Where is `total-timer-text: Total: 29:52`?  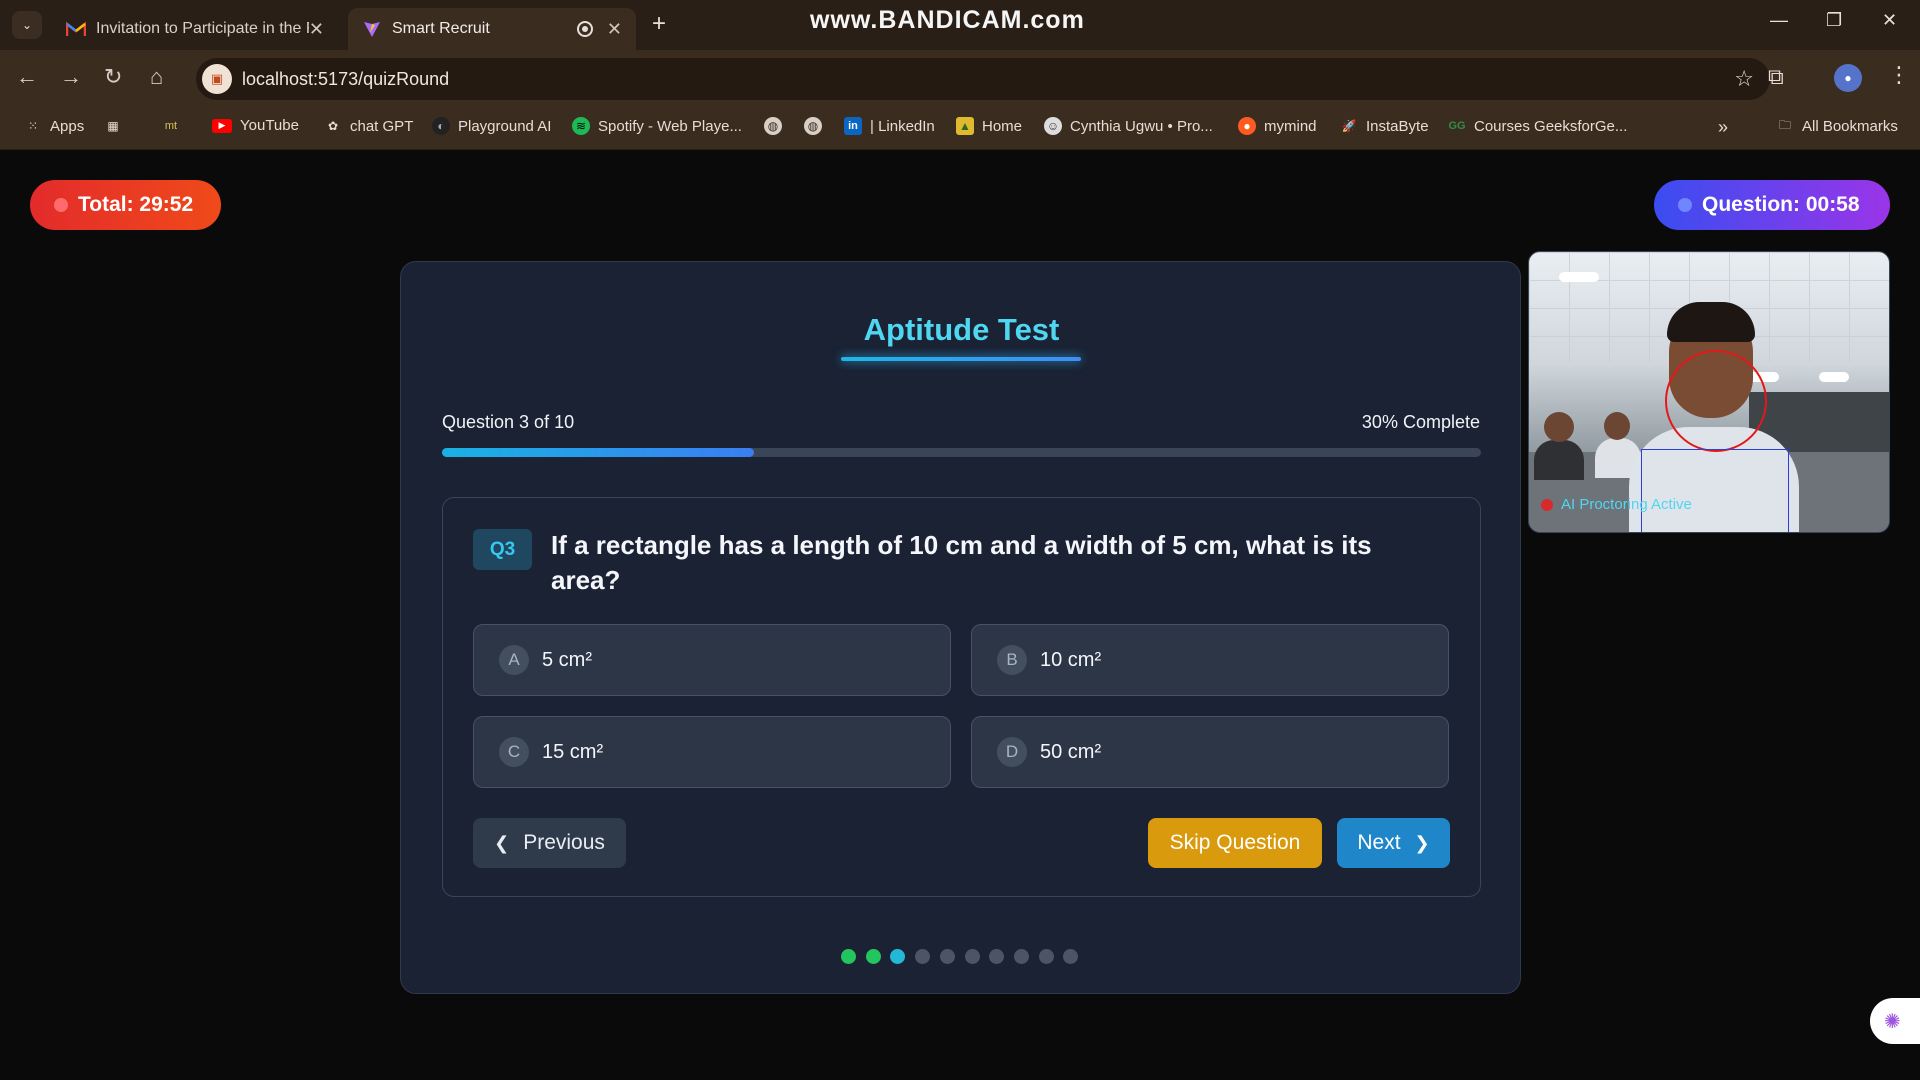
total-timer-text: Total: 29:52 is located at coordinates (136, 204).